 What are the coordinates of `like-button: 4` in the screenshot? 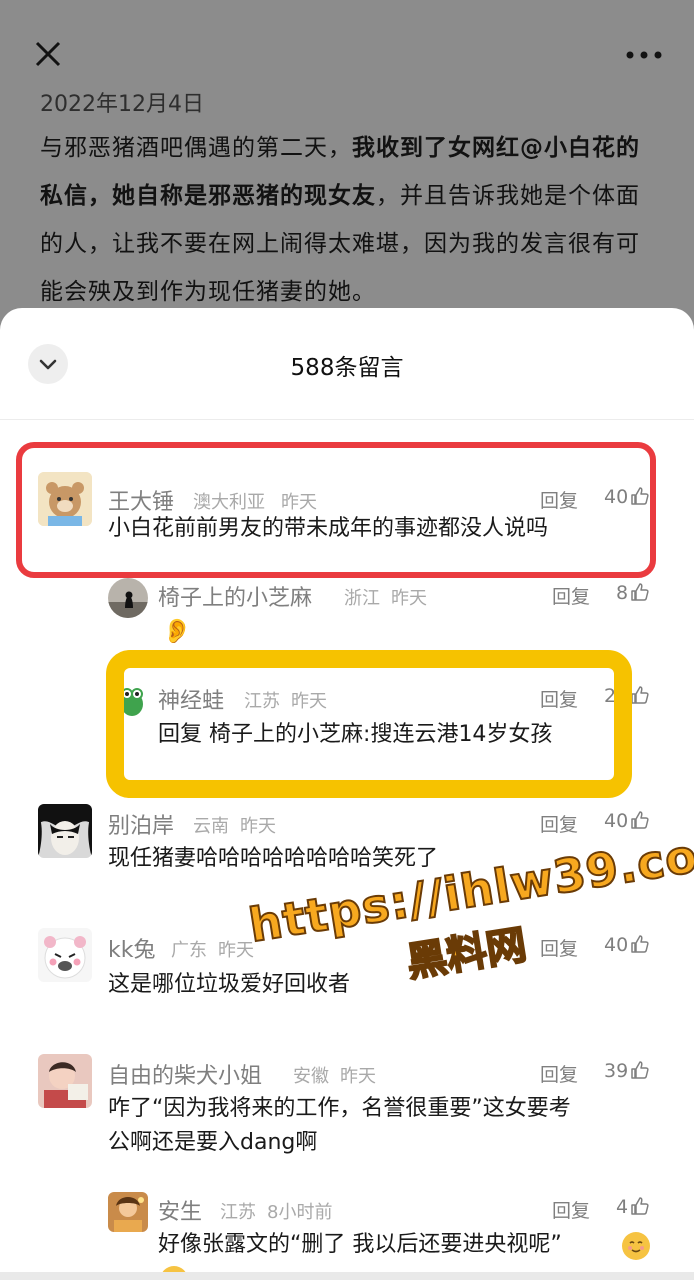 It's located at (633, 1207).